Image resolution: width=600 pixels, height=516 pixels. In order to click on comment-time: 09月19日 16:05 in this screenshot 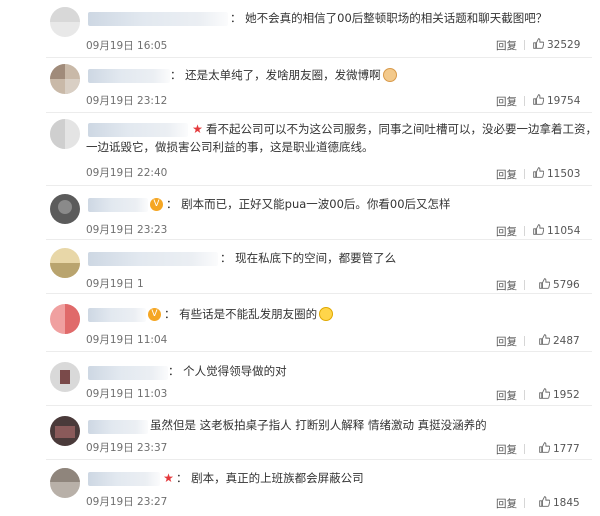, I will do `click(127, 46)`.